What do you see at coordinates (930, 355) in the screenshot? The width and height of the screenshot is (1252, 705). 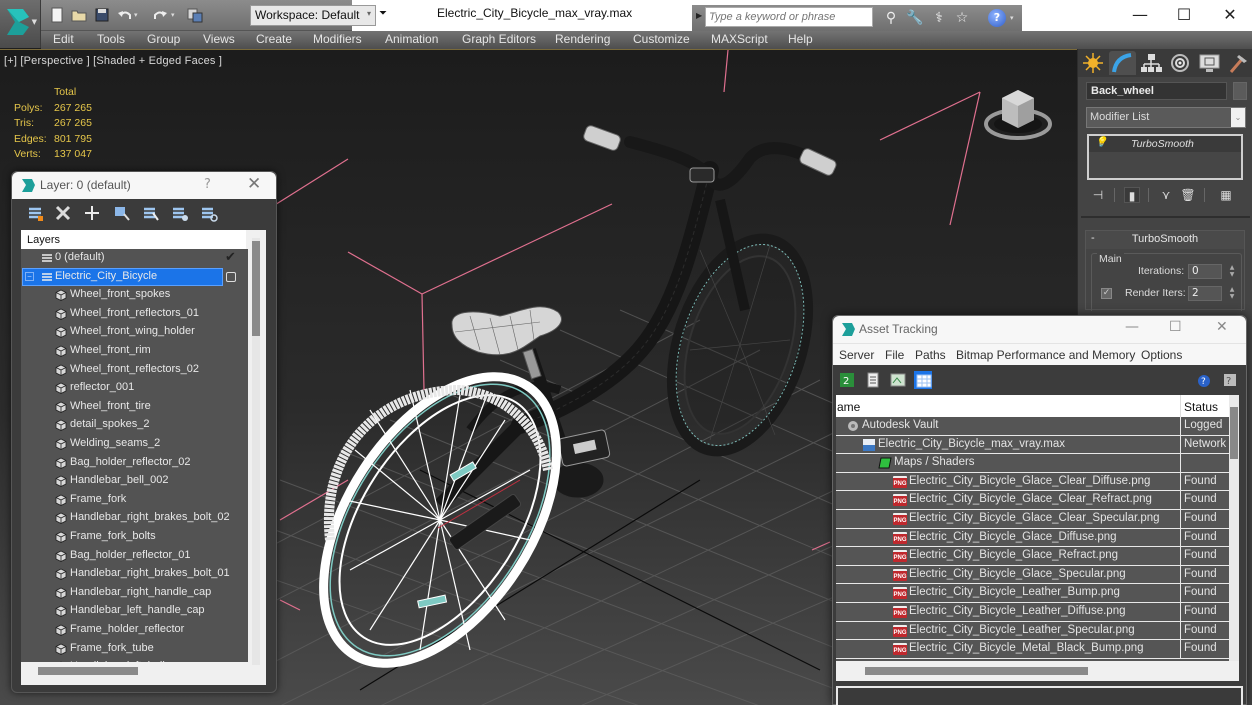 I see `menu-paths: Paths` at bounding box center [930, 355].